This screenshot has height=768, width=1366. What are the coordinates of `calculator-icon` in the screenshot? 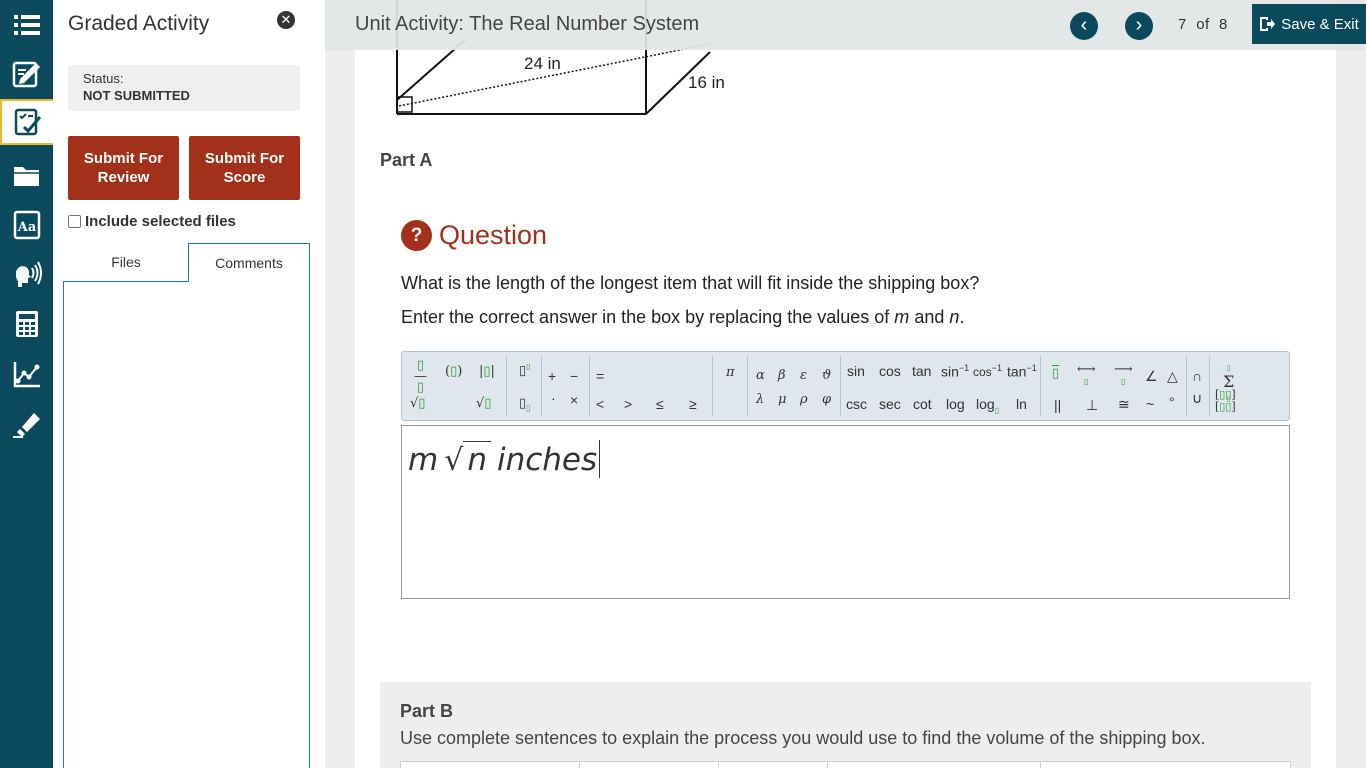 It's located at (26, 324).